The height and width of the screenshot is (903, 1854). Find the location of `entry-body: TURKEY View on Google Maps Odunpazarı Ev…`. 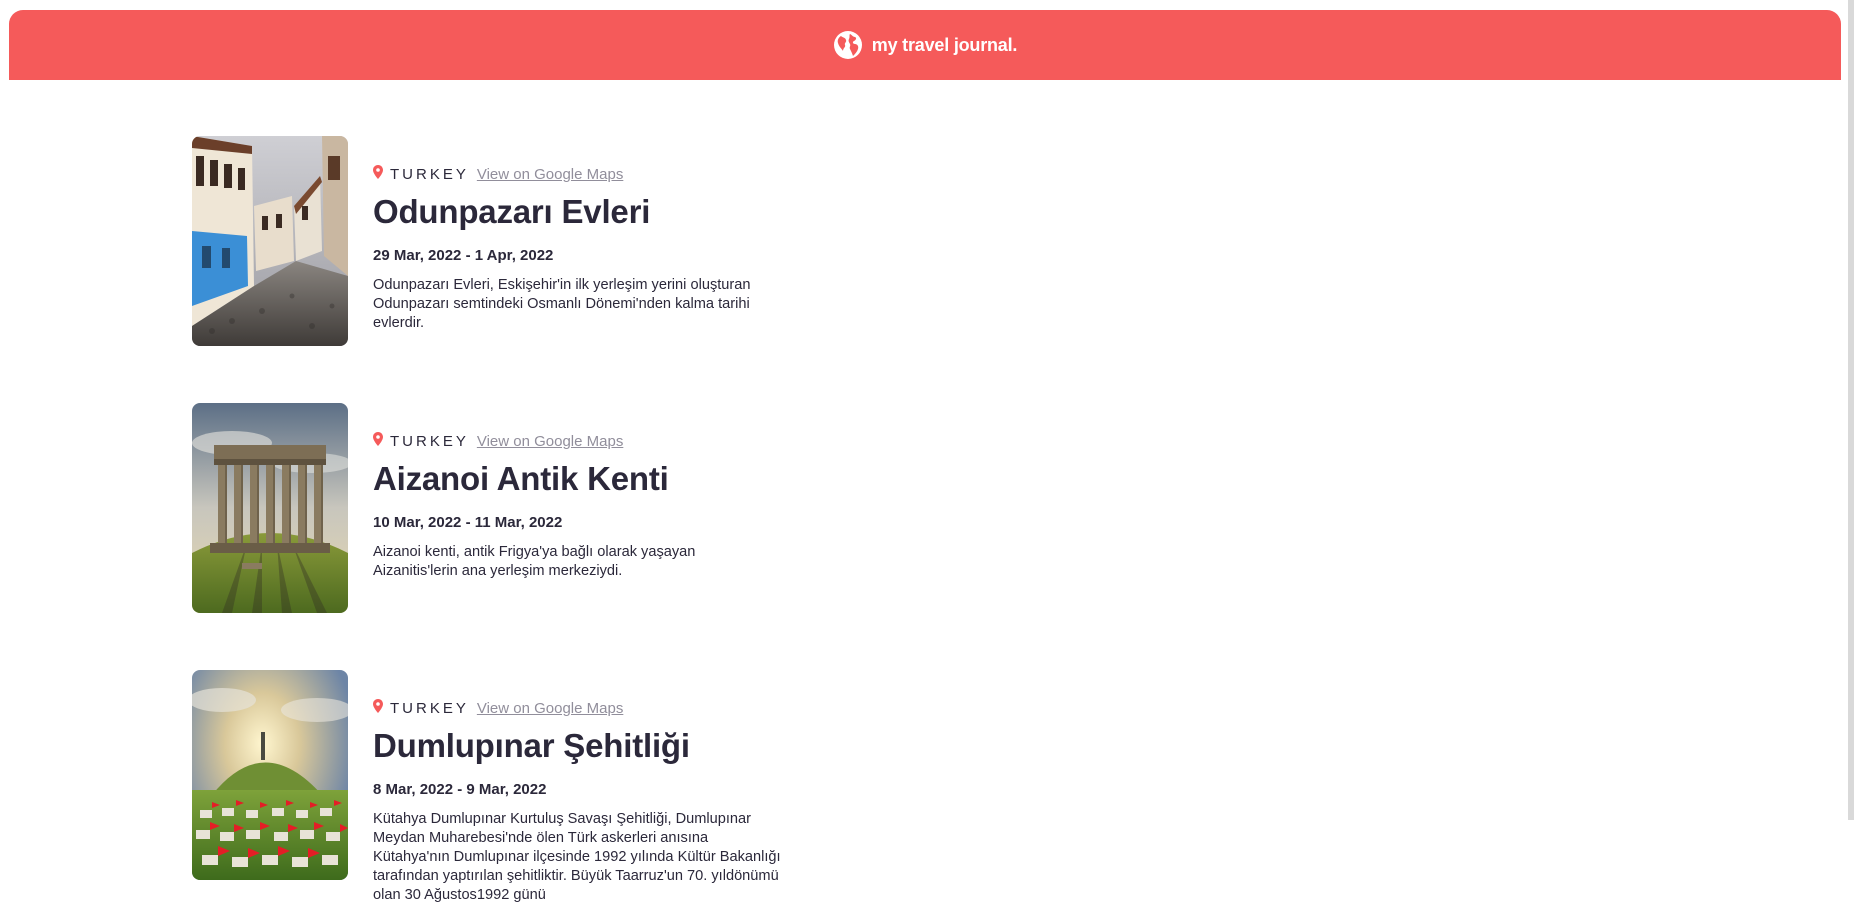

entry-body: TURKEY View on Google Maps Odunpazarı Ev… is located at coordinates (583, 248).